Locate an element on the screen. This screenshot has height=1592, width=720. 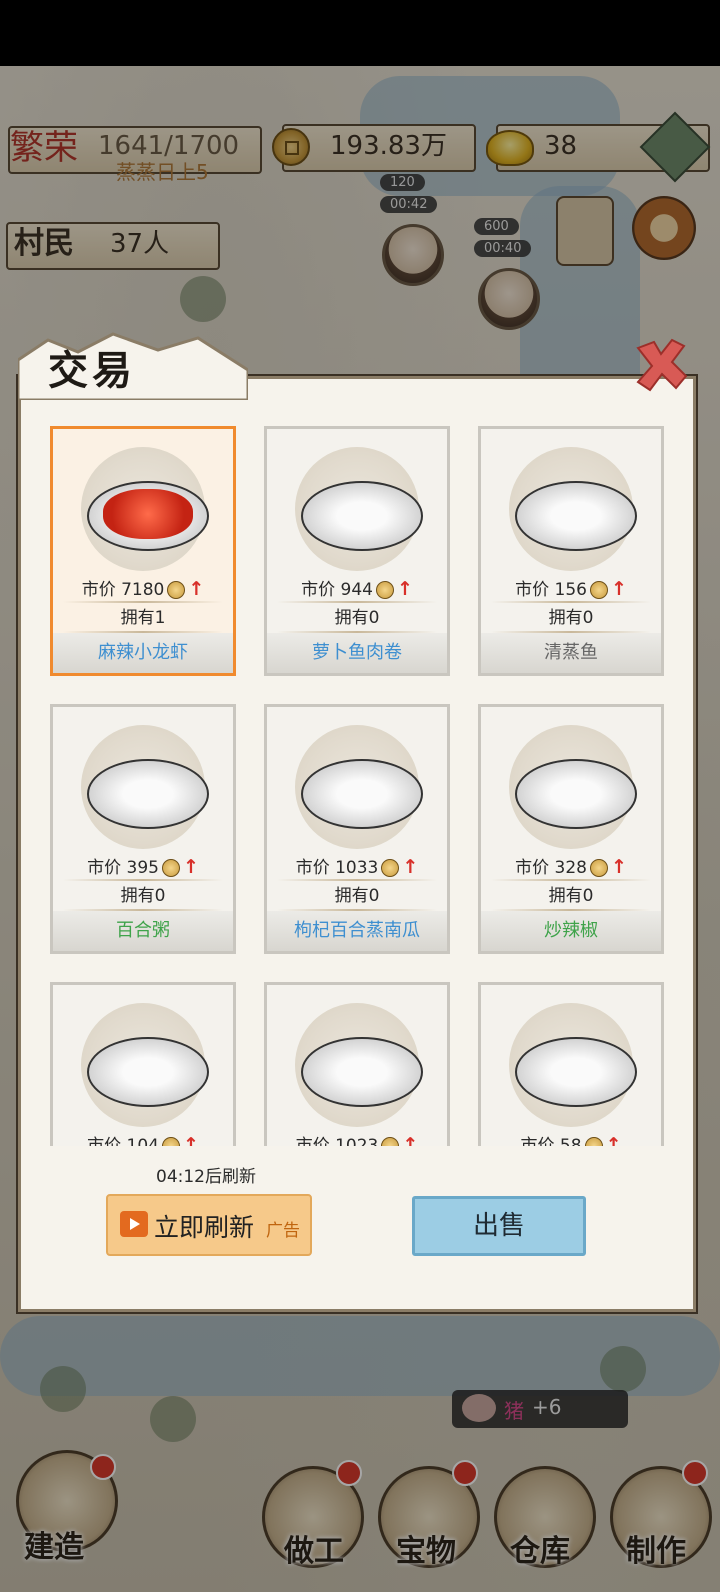
pumpkin-dish-icon is located at coordinates (362, 794).